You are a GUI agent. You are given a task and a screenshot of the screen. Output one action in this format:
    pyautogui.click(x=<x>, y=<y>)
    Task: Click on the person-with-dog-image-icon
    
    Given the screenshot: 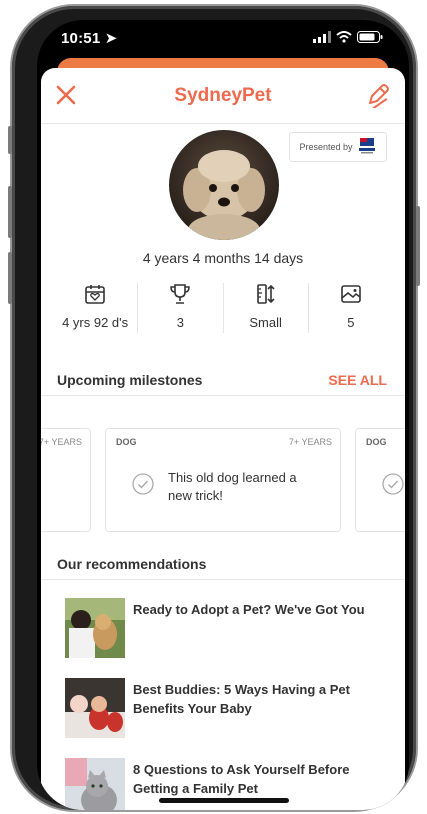 What is the action you would take?
    pyautogui.click(x=95, y=628)
    